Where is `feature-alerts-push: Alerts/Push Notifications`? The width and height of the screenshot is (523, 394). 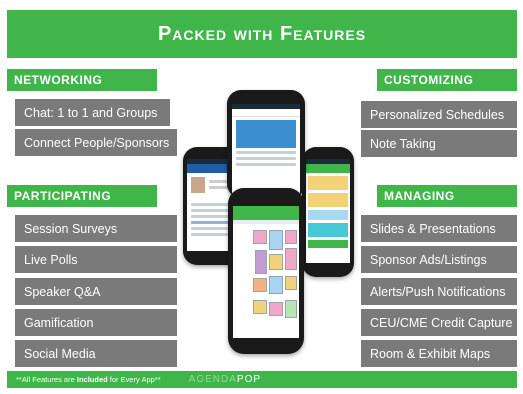
feature-alerts-push: Alerts/Push Notifications is located at coordinates (439, 291).